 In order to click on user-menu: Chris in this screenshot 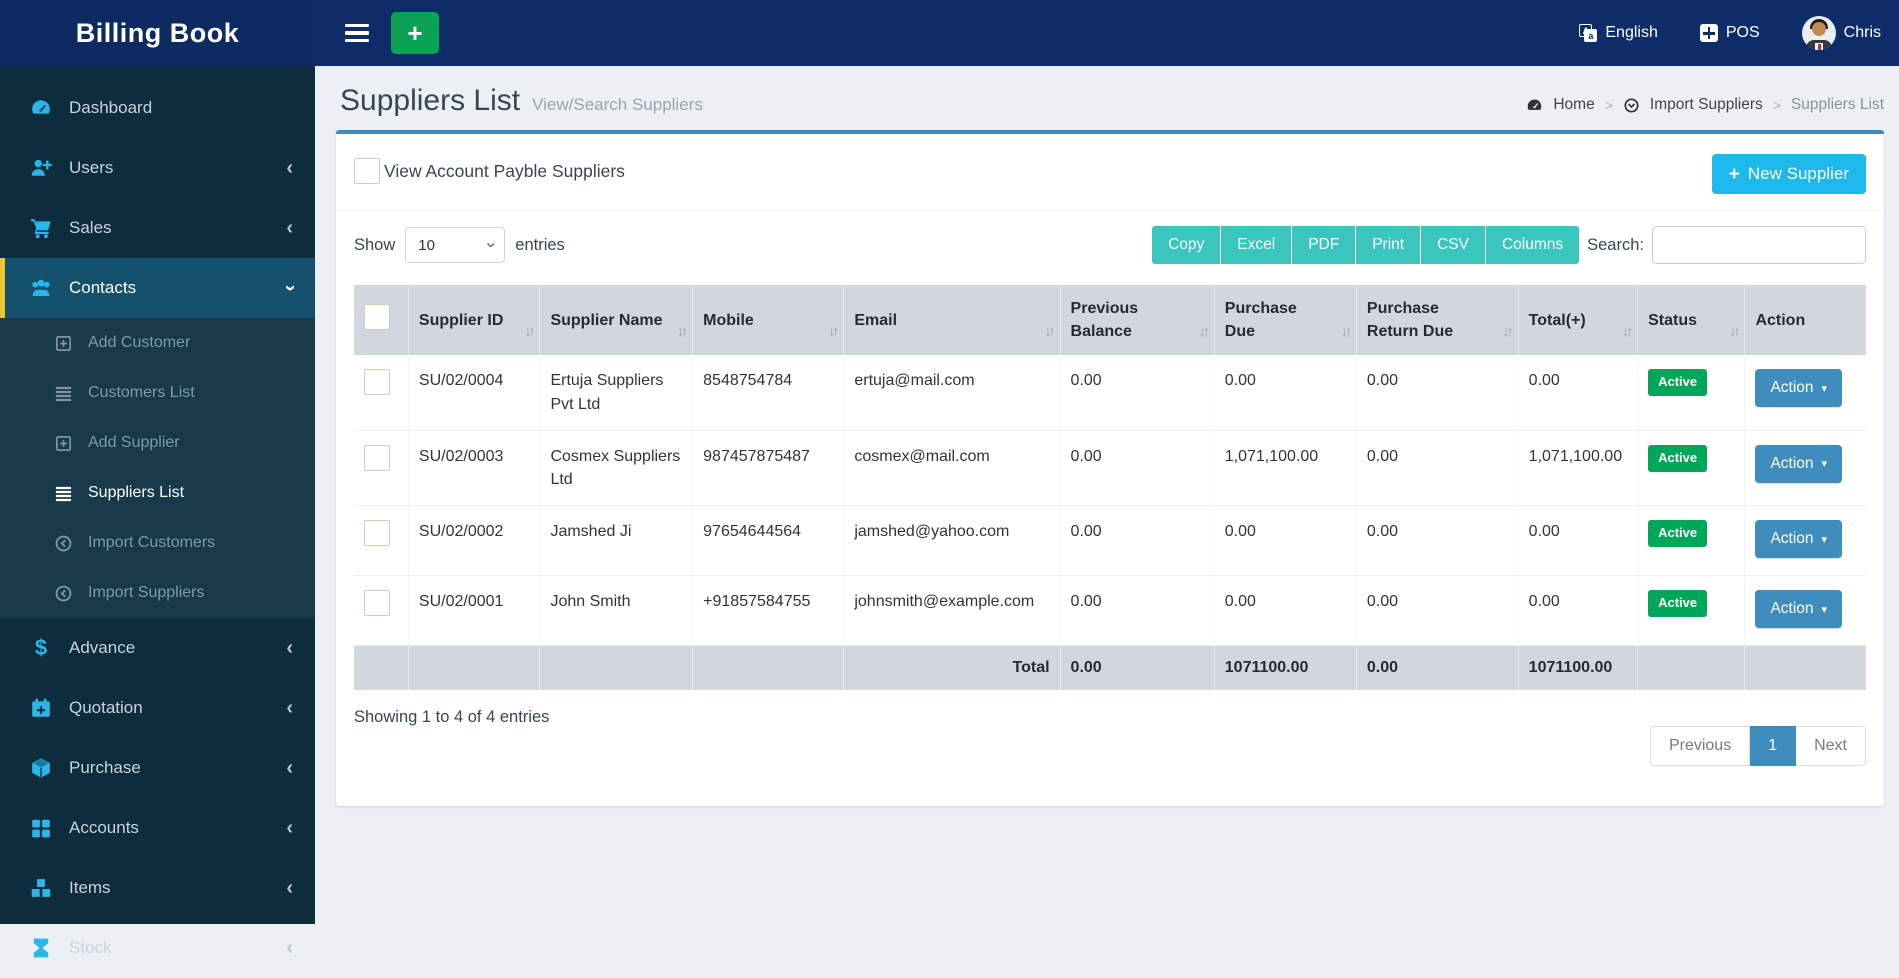, I will do `click(1841, 33)`.